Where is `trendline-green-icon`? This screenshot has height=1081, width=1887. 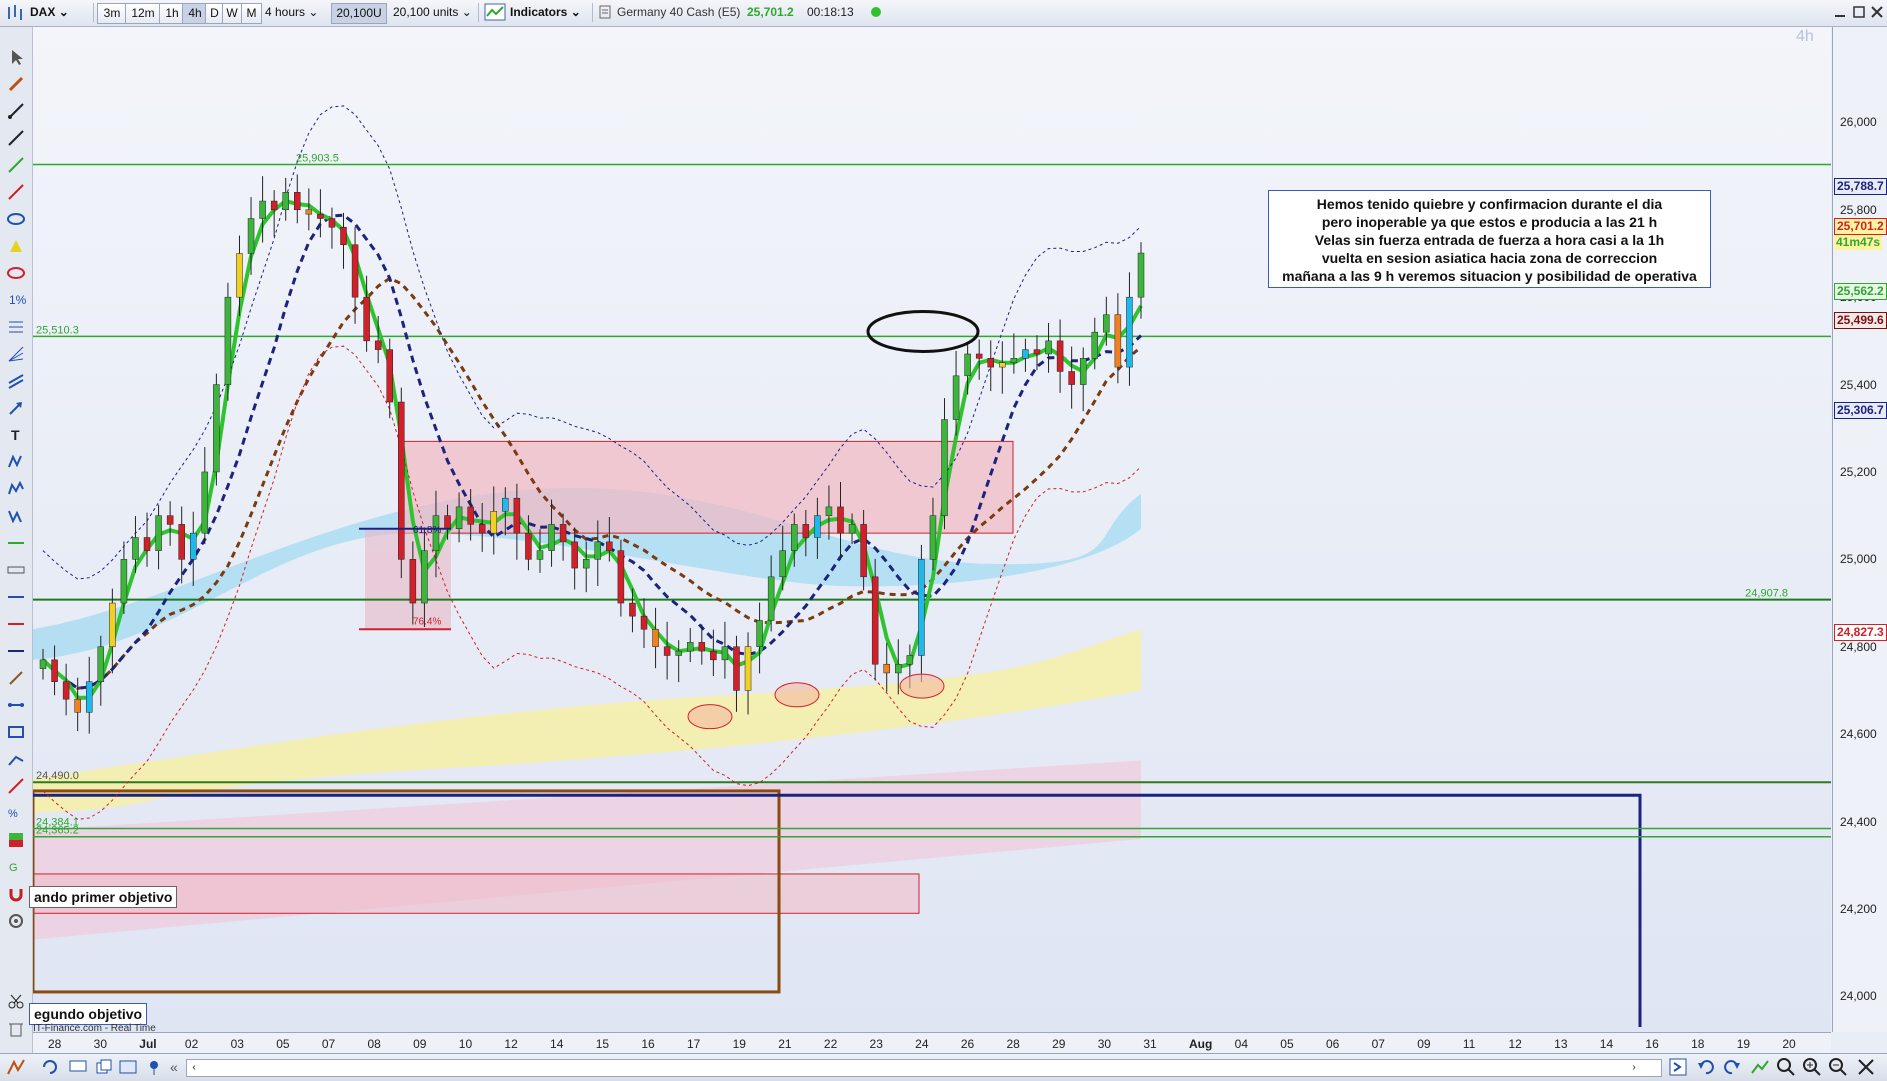 trendline-green-icon is located at coordinates (16, 165).